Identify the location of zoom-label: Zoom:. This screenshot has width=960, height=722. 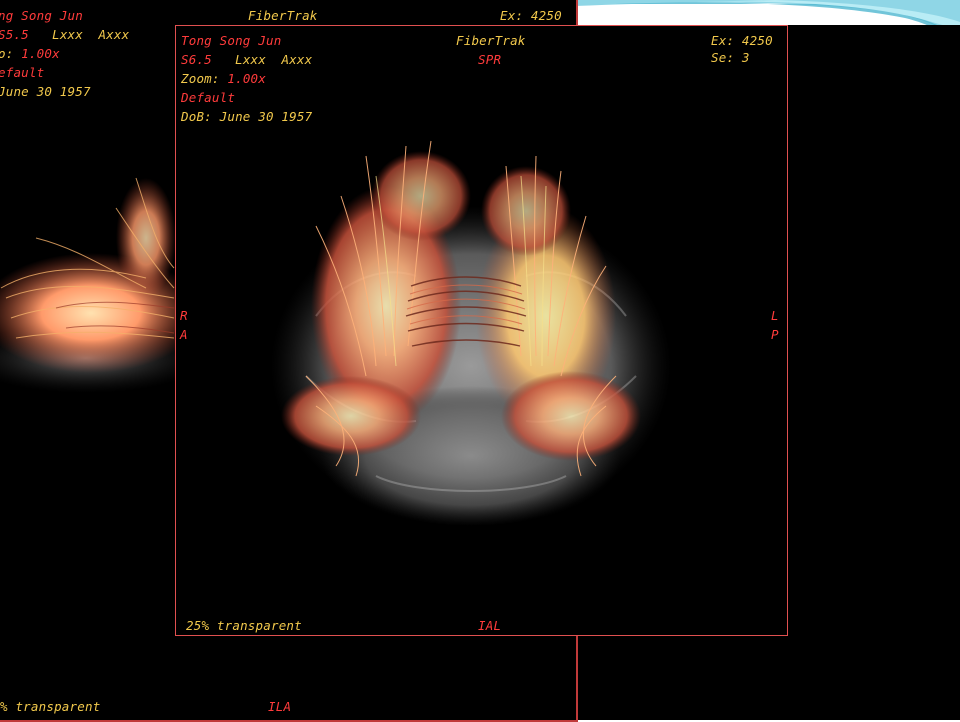
(200, 78).